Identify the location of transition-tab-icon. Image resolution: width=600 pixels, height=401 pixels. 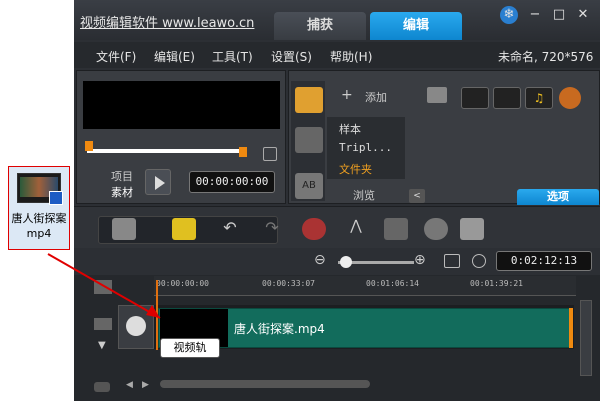
(309, 140).